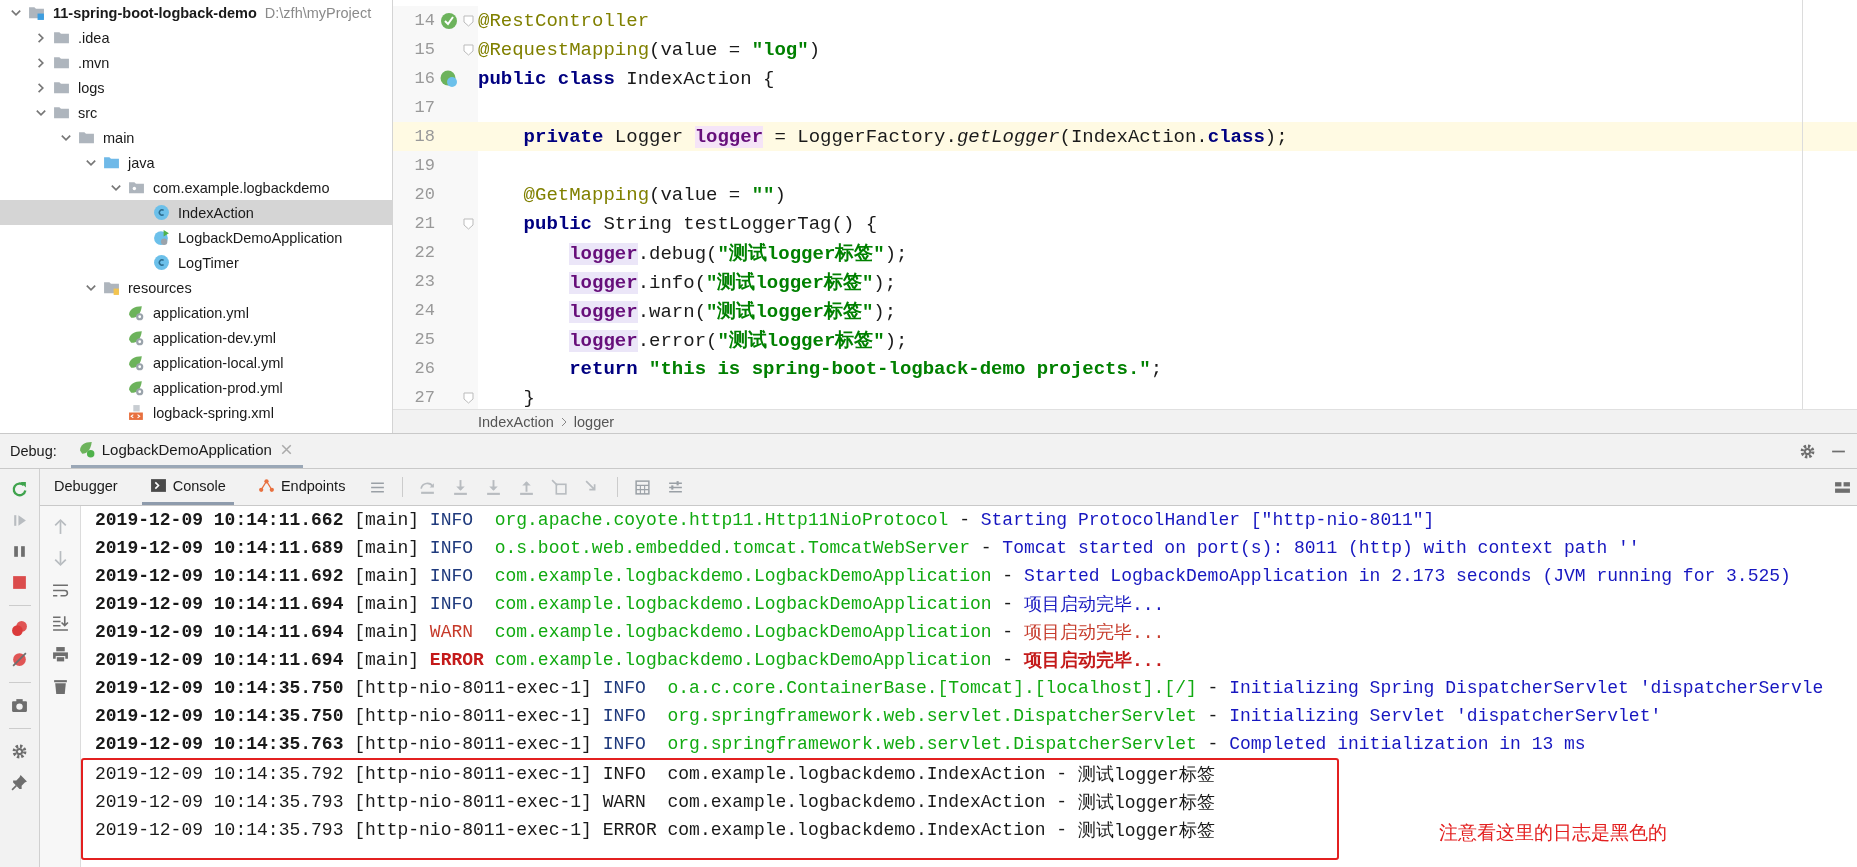 The width and height of the screenshot is (1857, 867). Describe the element at coordinates (732, 548) in the screenshot. I see `log-logger: o.s.boot.web.embedded.tomcat.TomcatWebServer` at that location.